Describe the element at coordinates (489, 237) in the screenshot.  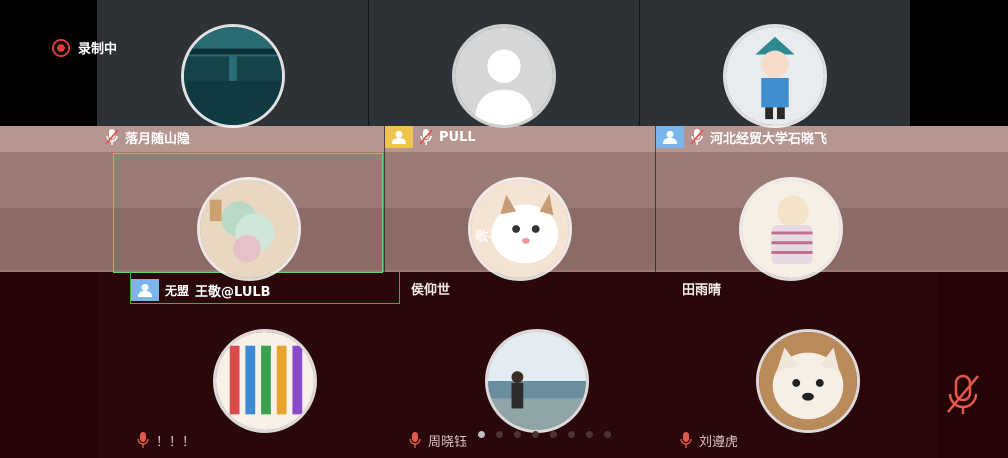
I see `avatar-caption: 敬礼` at that location.